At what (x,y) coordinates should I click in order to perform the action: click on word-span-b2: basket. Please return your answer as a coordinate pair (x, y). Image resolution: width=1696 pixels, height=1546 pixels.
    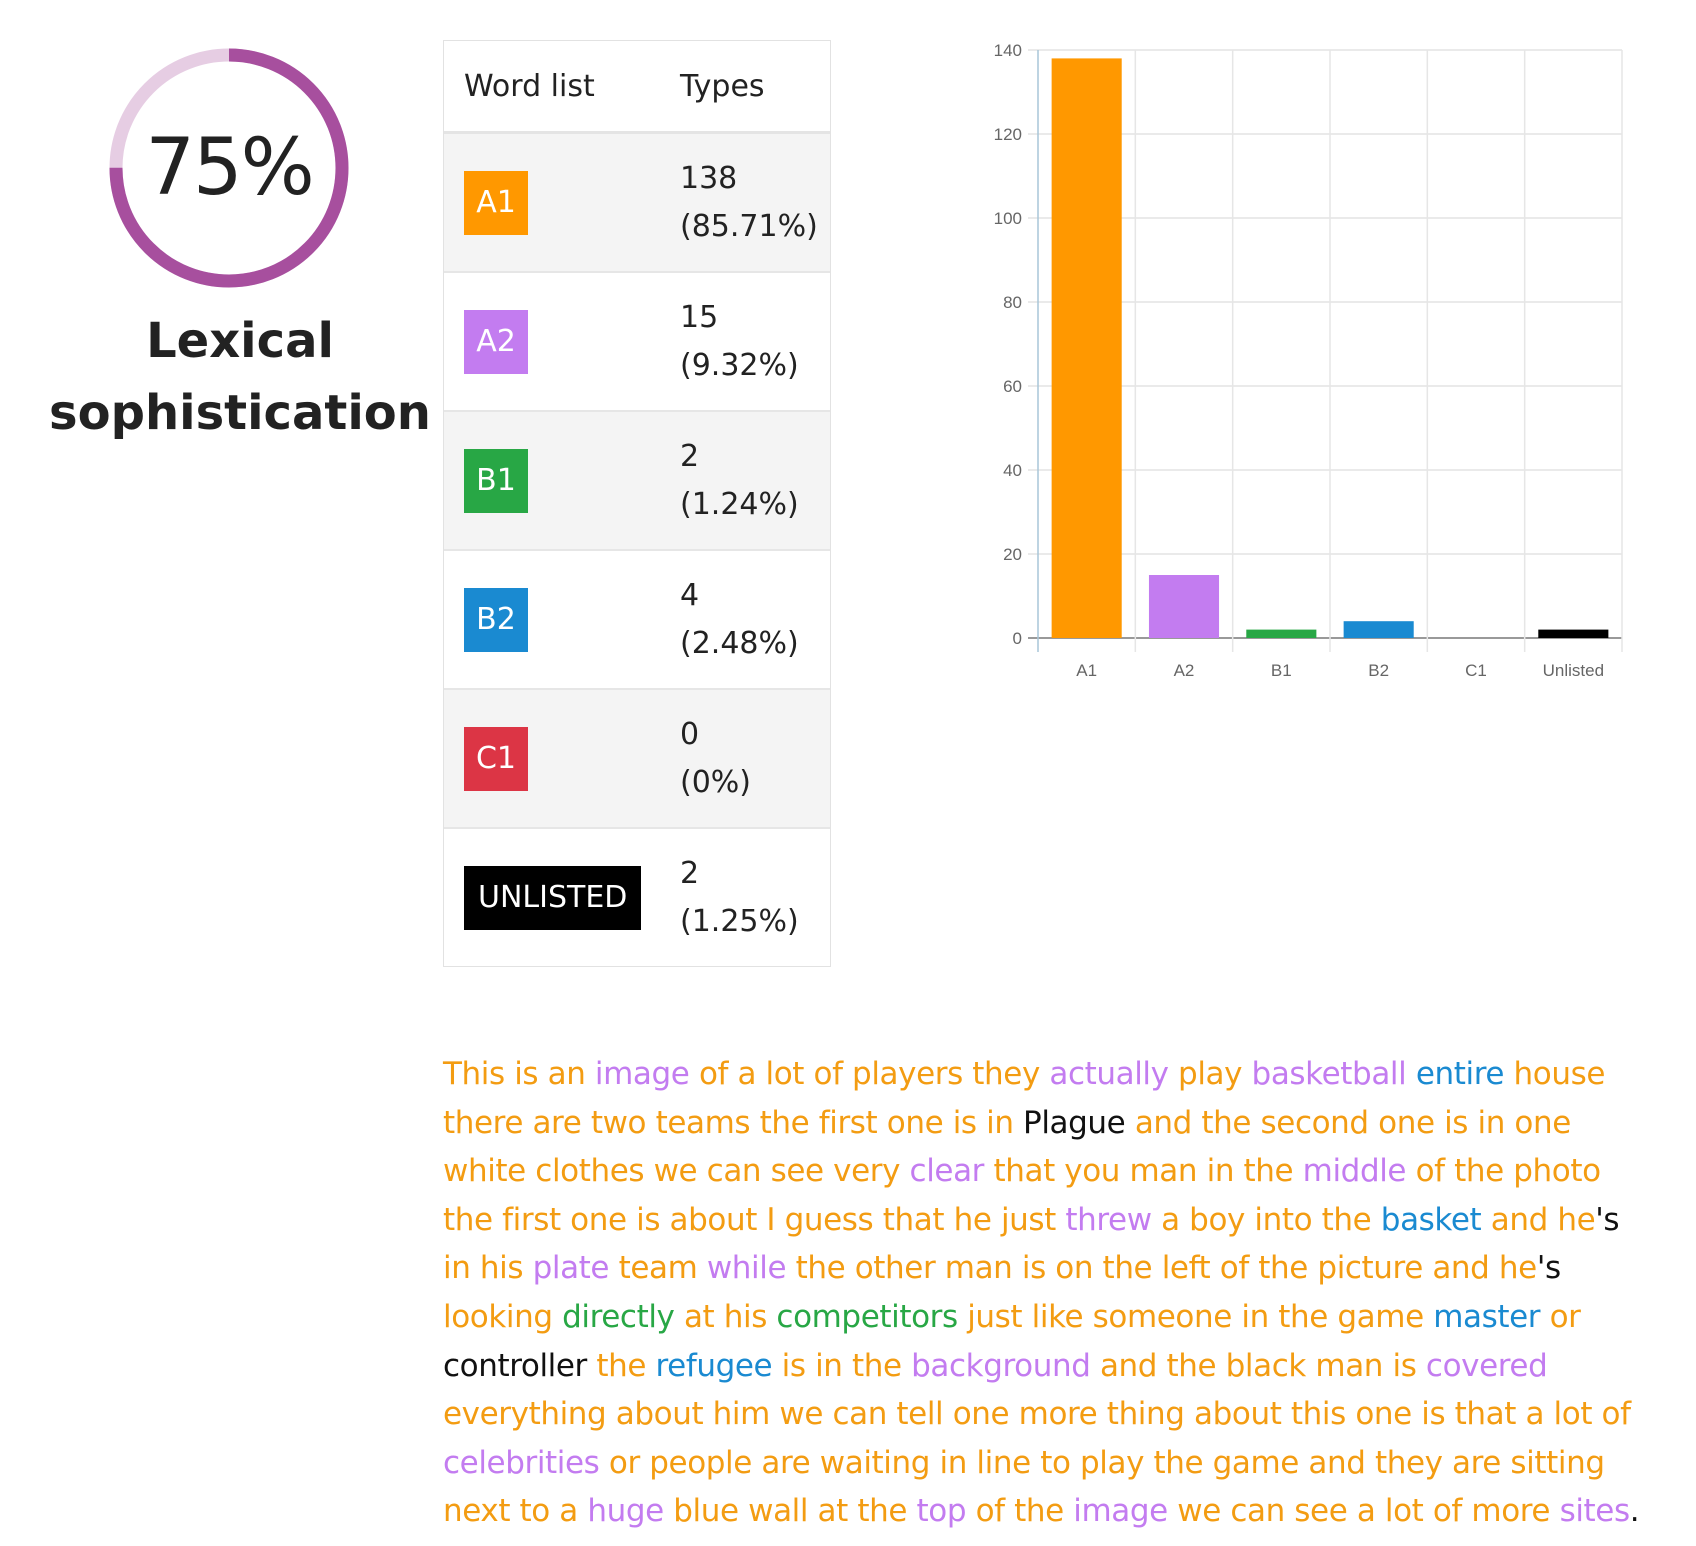
    Looking at the image, I should click on (1431, 1219).